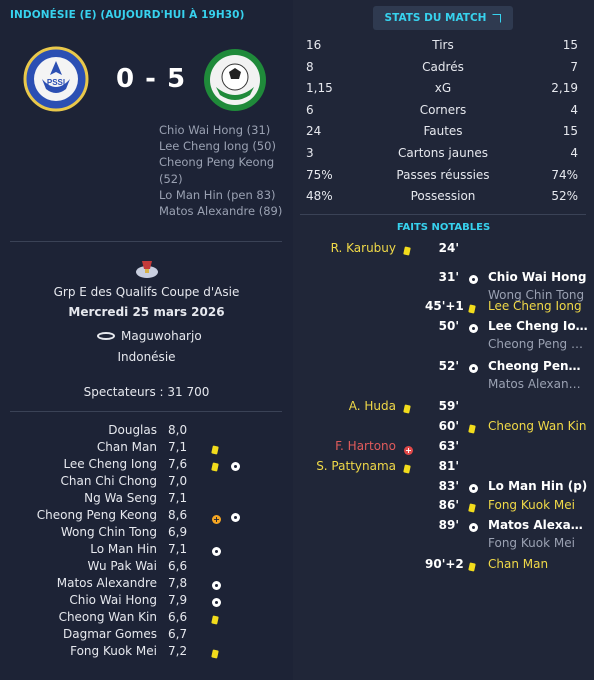 The height and width of the screenshot is (680, 594). I want to click on event-minute: 24', so click(448, 248).